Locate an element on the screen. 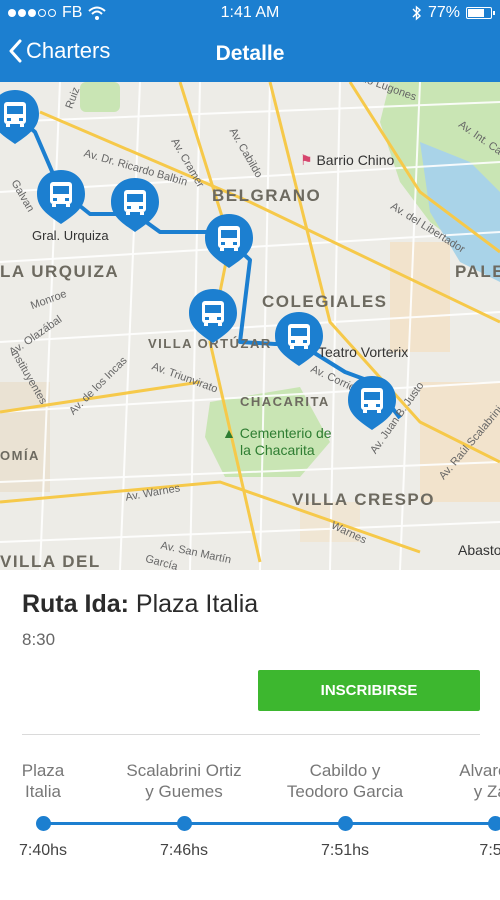 Image resolution: width=500 pixels, height=900 pixels. poi-label: Teatro Vorterix is located at coordinates (363, 352).